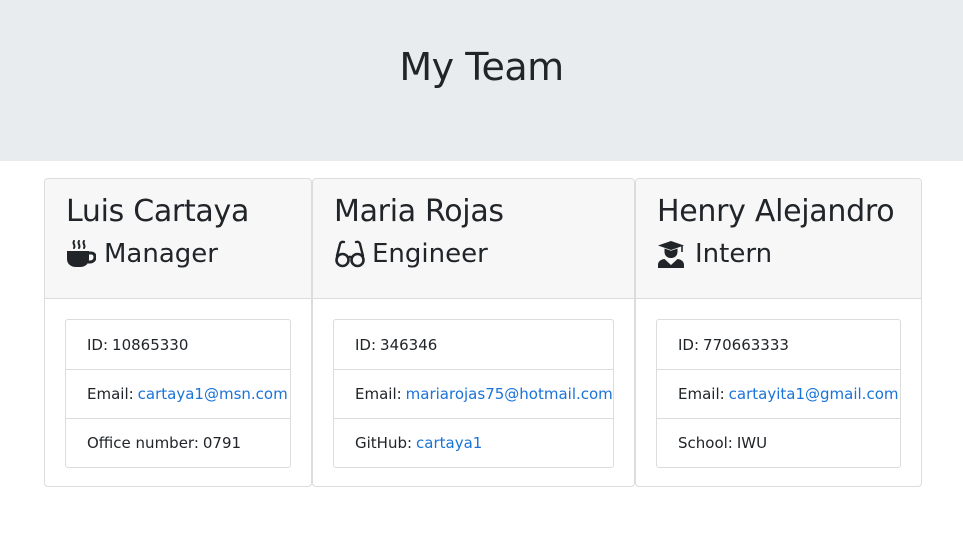  Describe the element at coordinates (746, 344) in the screenshot. I see `id-value: 770663333` at that location.